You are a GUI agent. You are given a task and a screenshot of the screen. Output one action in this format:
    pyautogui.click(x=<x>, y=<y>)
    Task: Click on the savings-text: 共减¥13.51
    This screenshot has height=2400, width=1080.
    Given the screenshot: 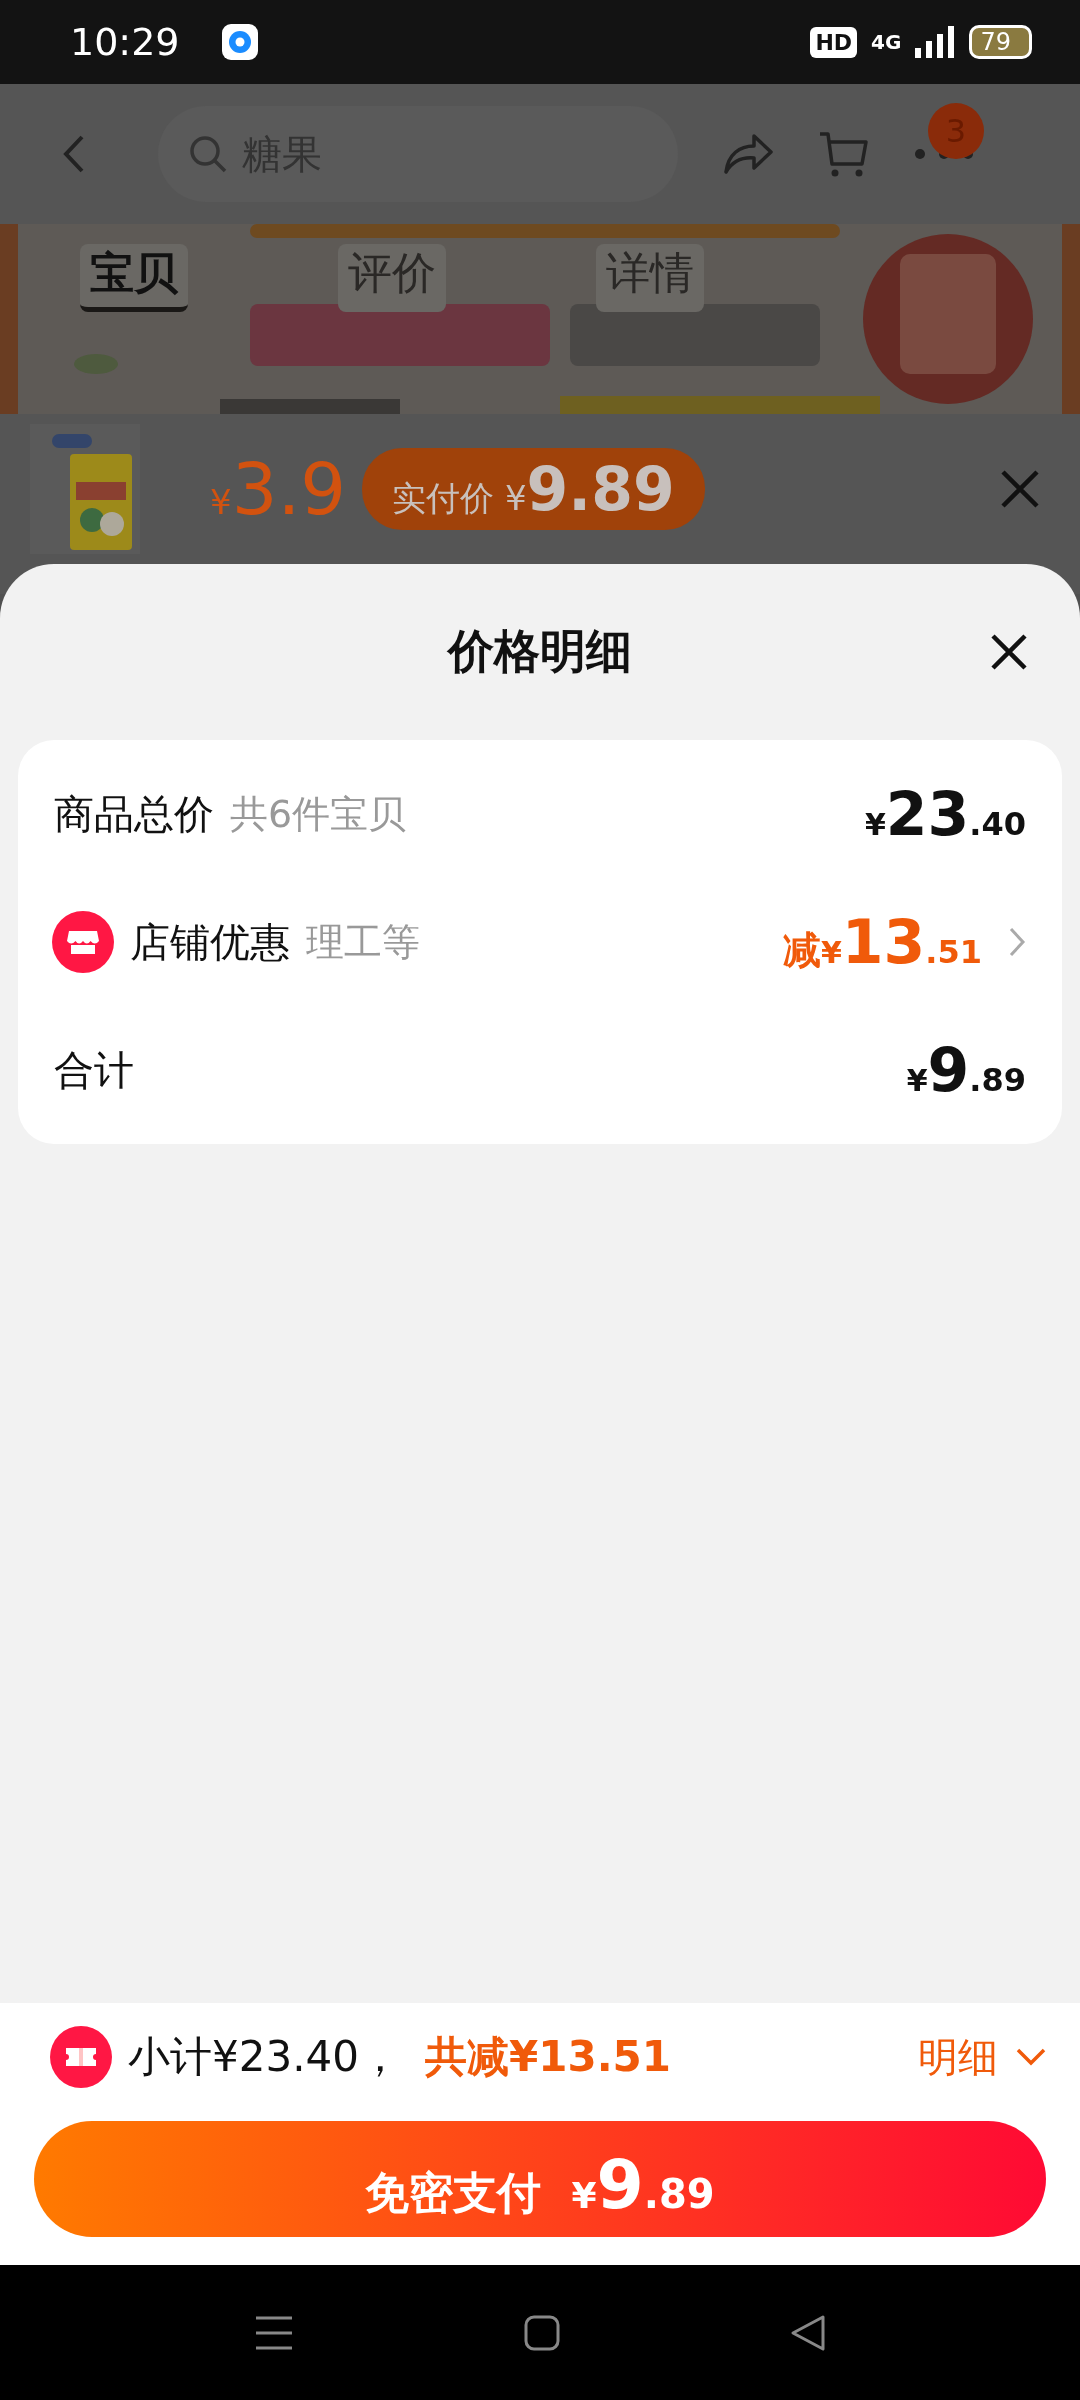 What is the action you would take?
    pyautogui.click(x=548, y=2057)
    